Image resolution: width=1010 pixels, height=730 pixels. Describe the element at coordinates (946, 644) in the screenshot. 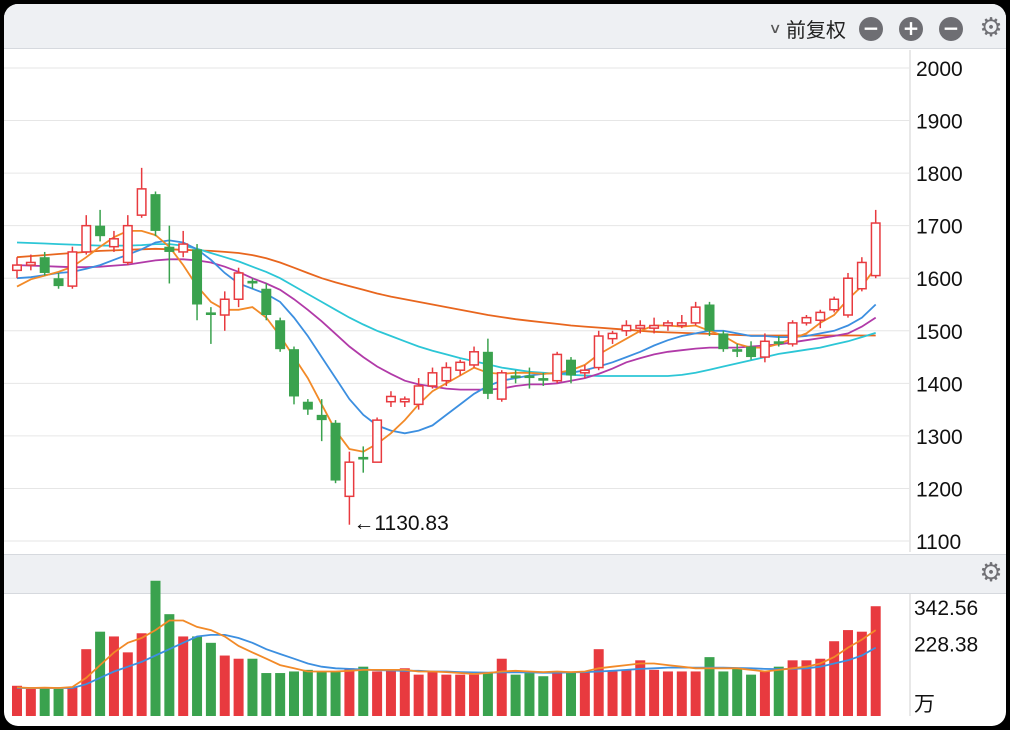

I see `volume-tick-label: 228.38` at that location.